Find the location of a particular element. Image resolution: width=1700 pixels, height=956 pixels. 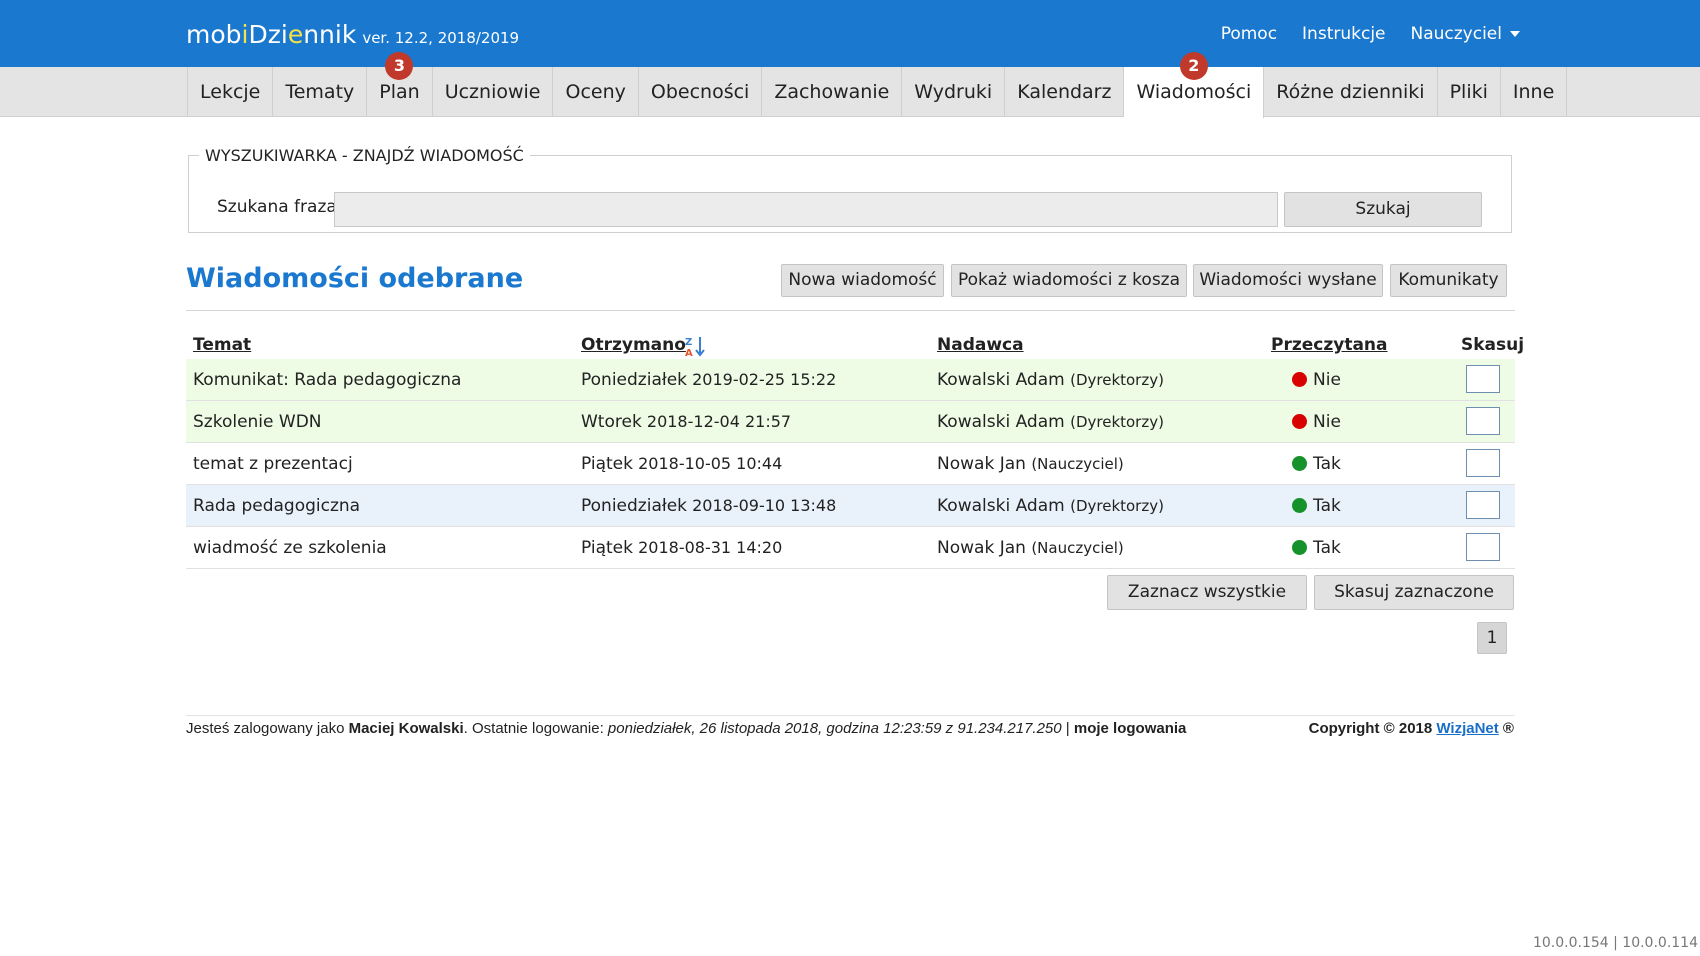

tab-uczniowie: Uczniowie is located at coordinates (493, 92).